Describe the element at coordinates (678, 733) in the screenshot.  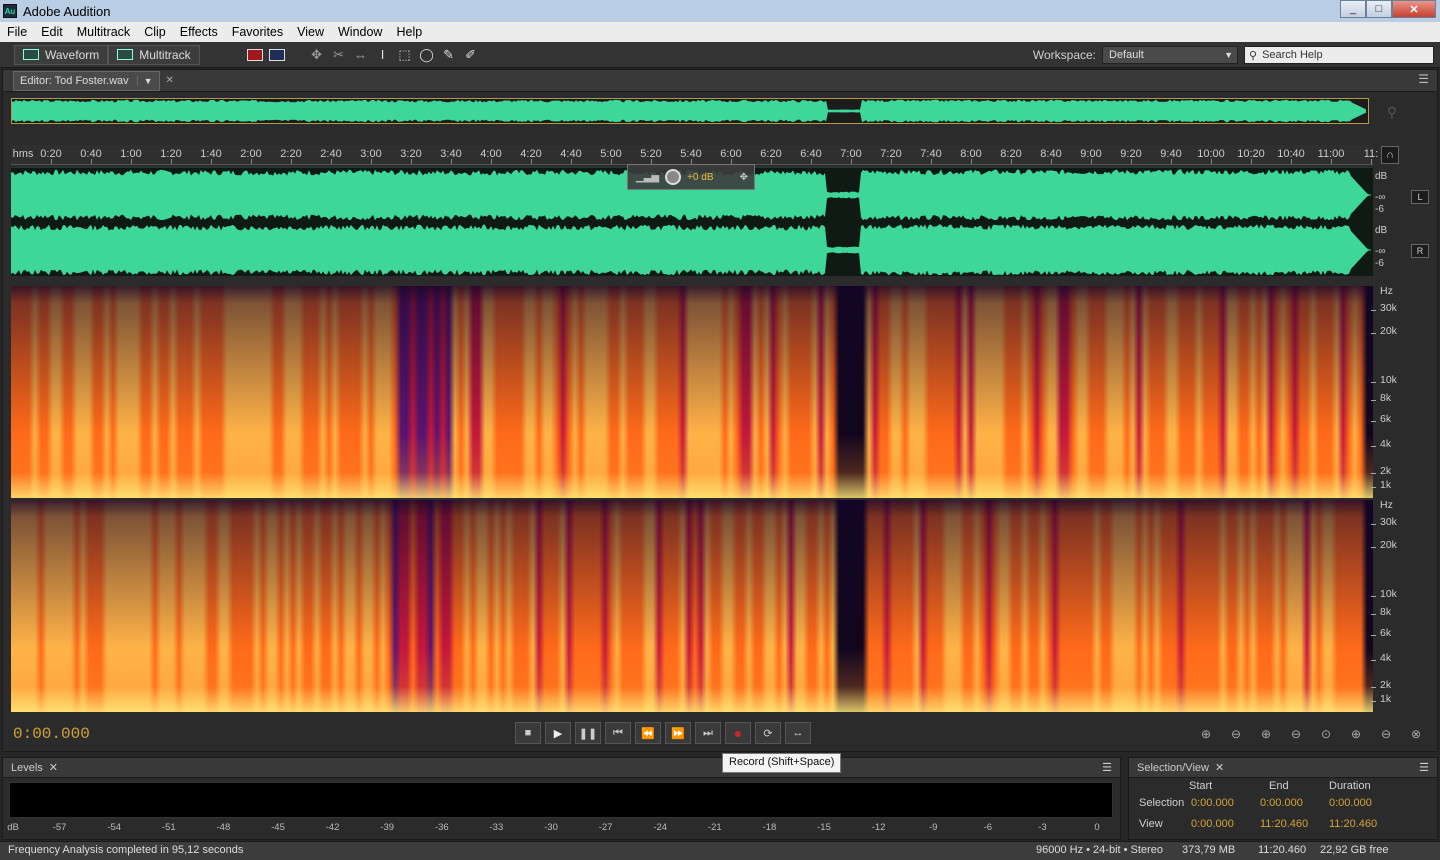
I see `fast-forward-button: ⏩` at that location.